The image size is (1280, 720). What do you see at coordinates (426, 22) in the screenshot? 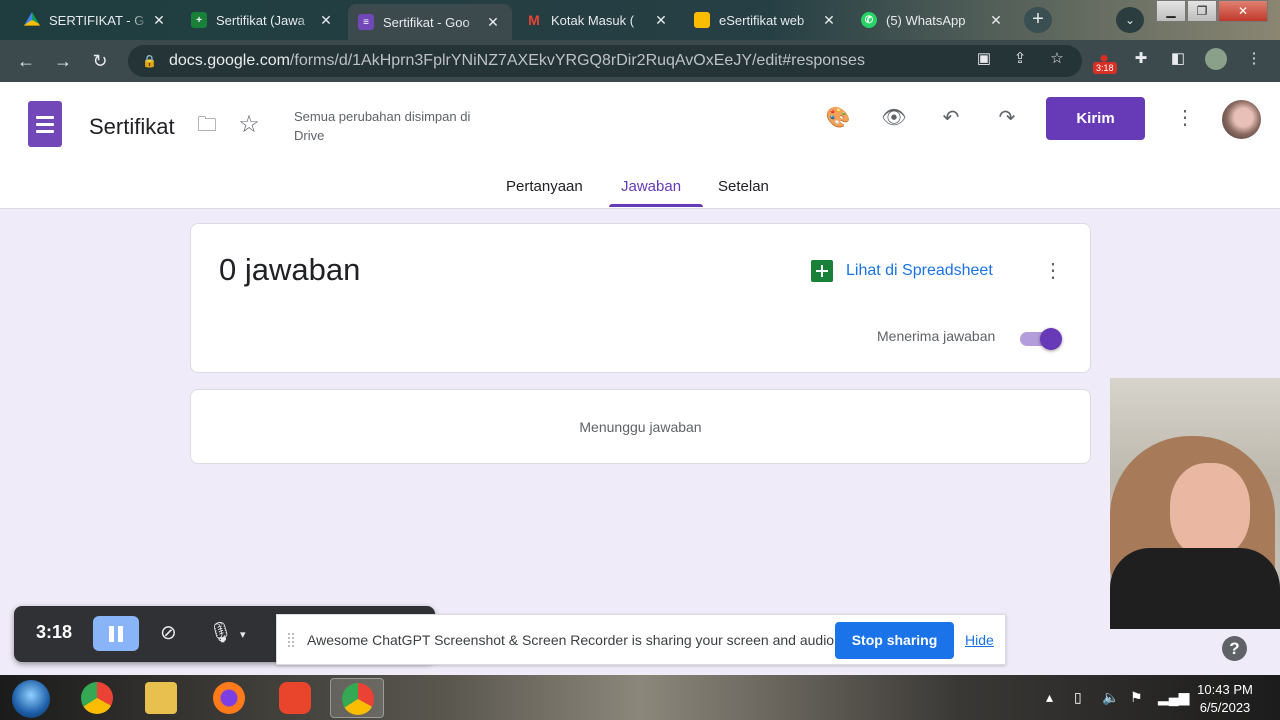
I see `tab-title: Sertifikat - Goo` at bounding box center [426, 22].